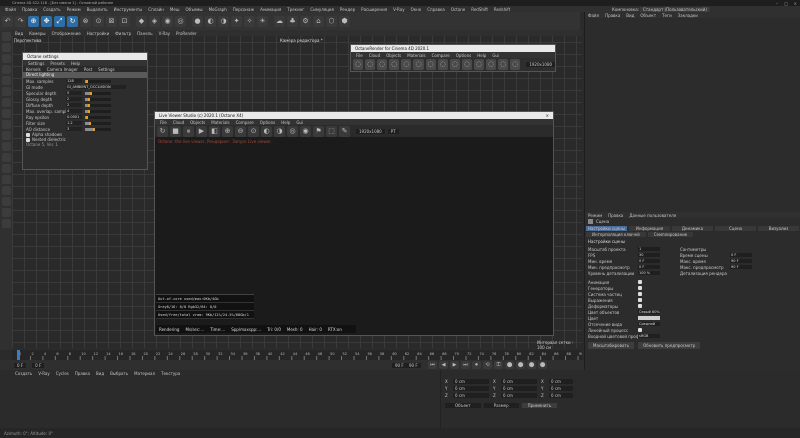 The image size is (800, 438). What do you see at coordinates (74, 9) in the screenshot?
I see `menu-item: Режим` at bounding box center [74, 9].